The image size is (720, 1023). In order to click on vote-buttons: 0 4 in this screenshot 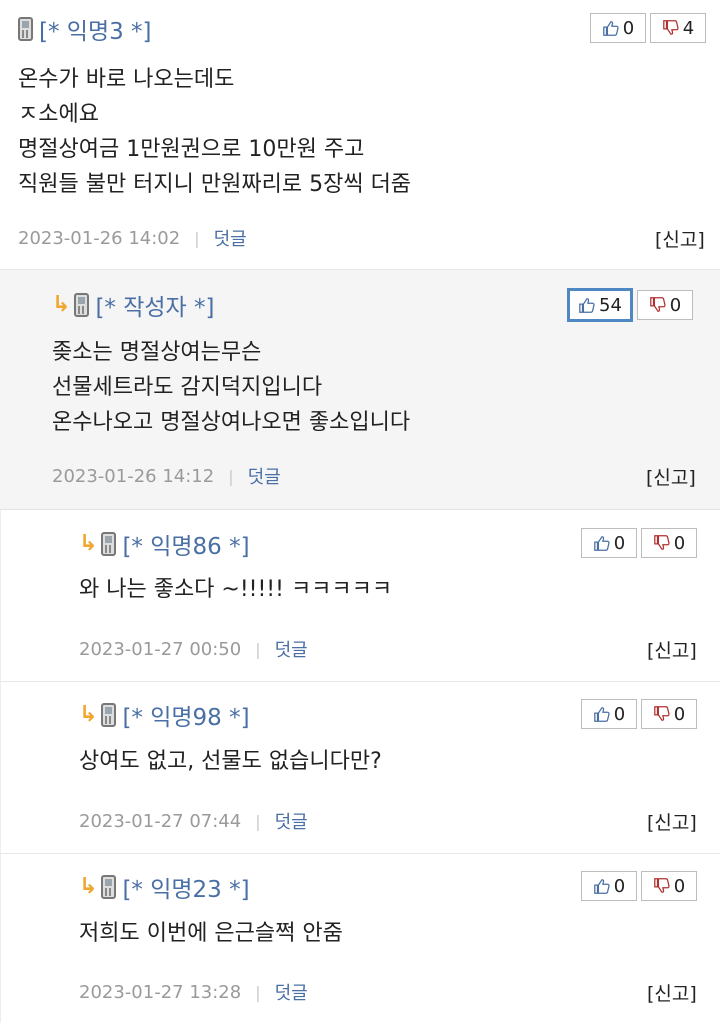, I will do `click(648, 28)`.